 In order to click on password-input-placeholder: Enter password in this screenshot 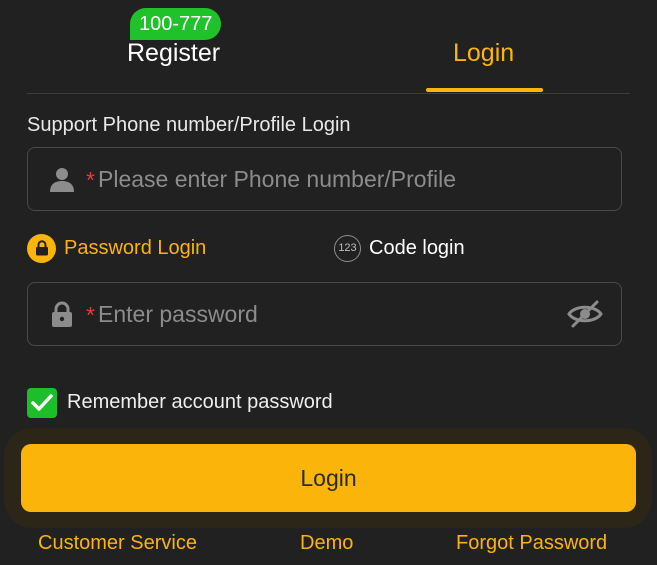, I will do `click(178, 314)`.